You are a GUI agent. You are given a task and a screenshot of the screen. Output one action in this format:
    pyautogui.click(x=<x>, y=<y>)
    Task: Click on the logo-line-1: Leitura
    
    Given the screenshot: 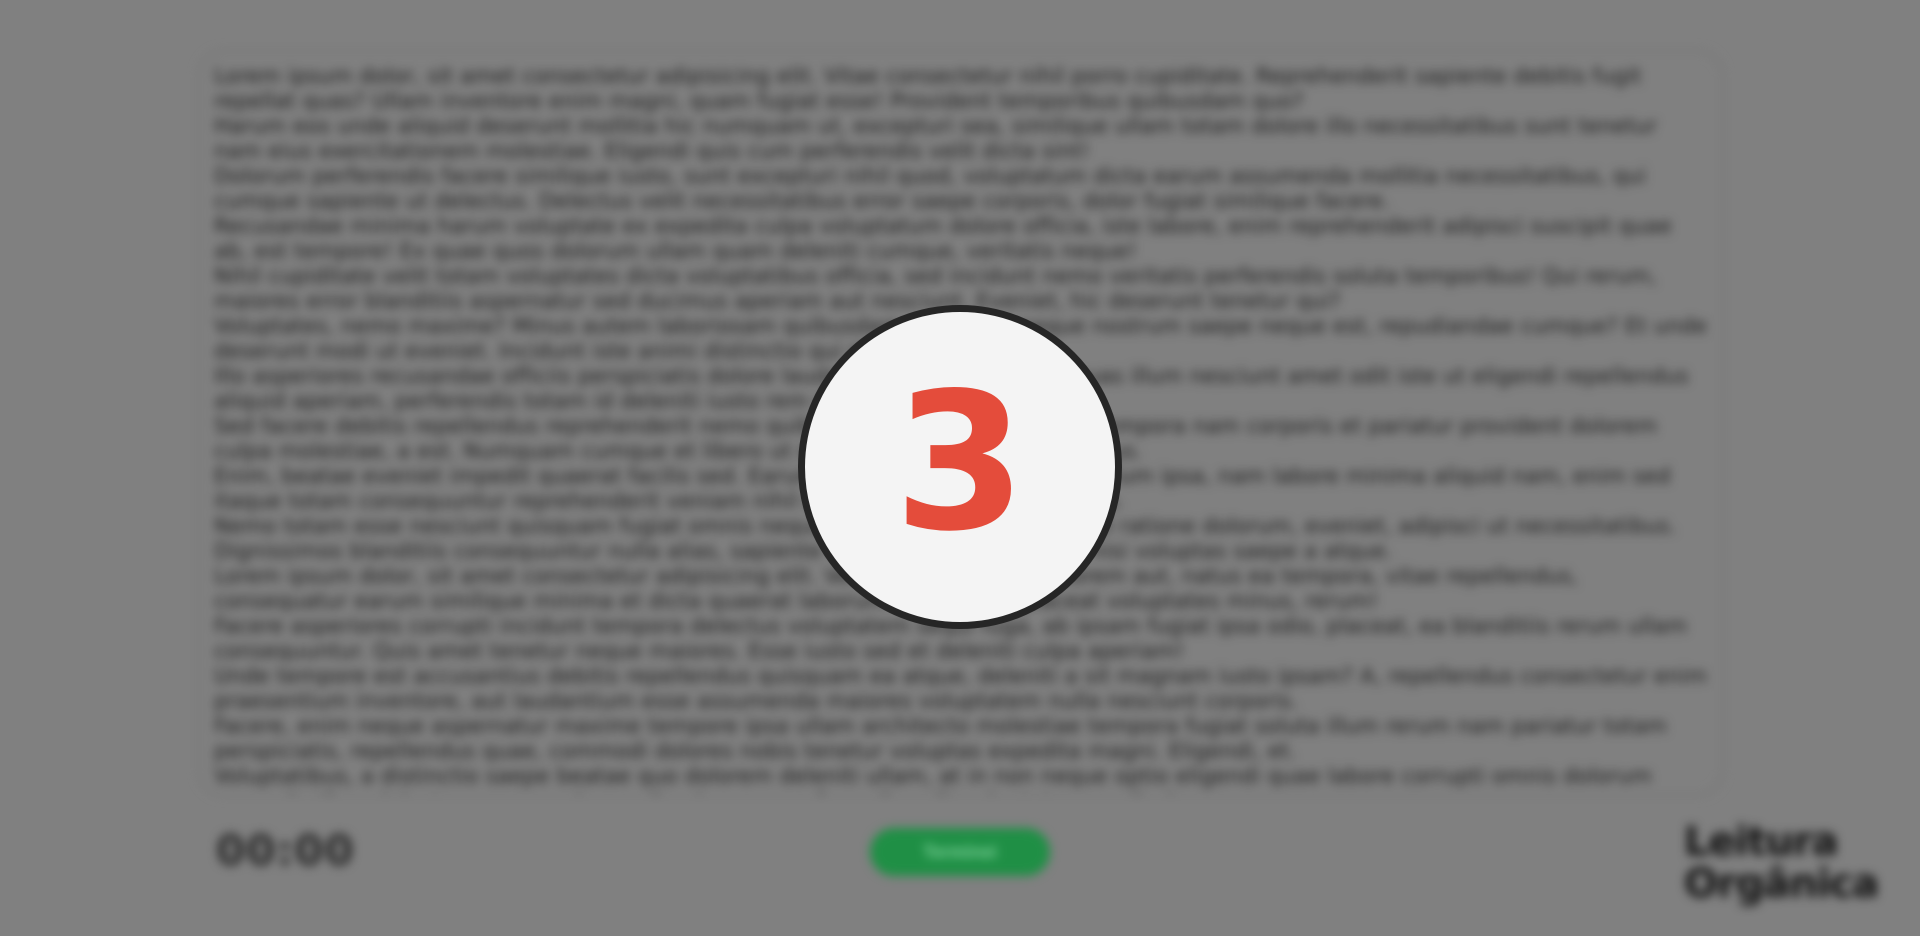 What is the action you would take?
    pyautogui.click(x=1761, y=842)
    